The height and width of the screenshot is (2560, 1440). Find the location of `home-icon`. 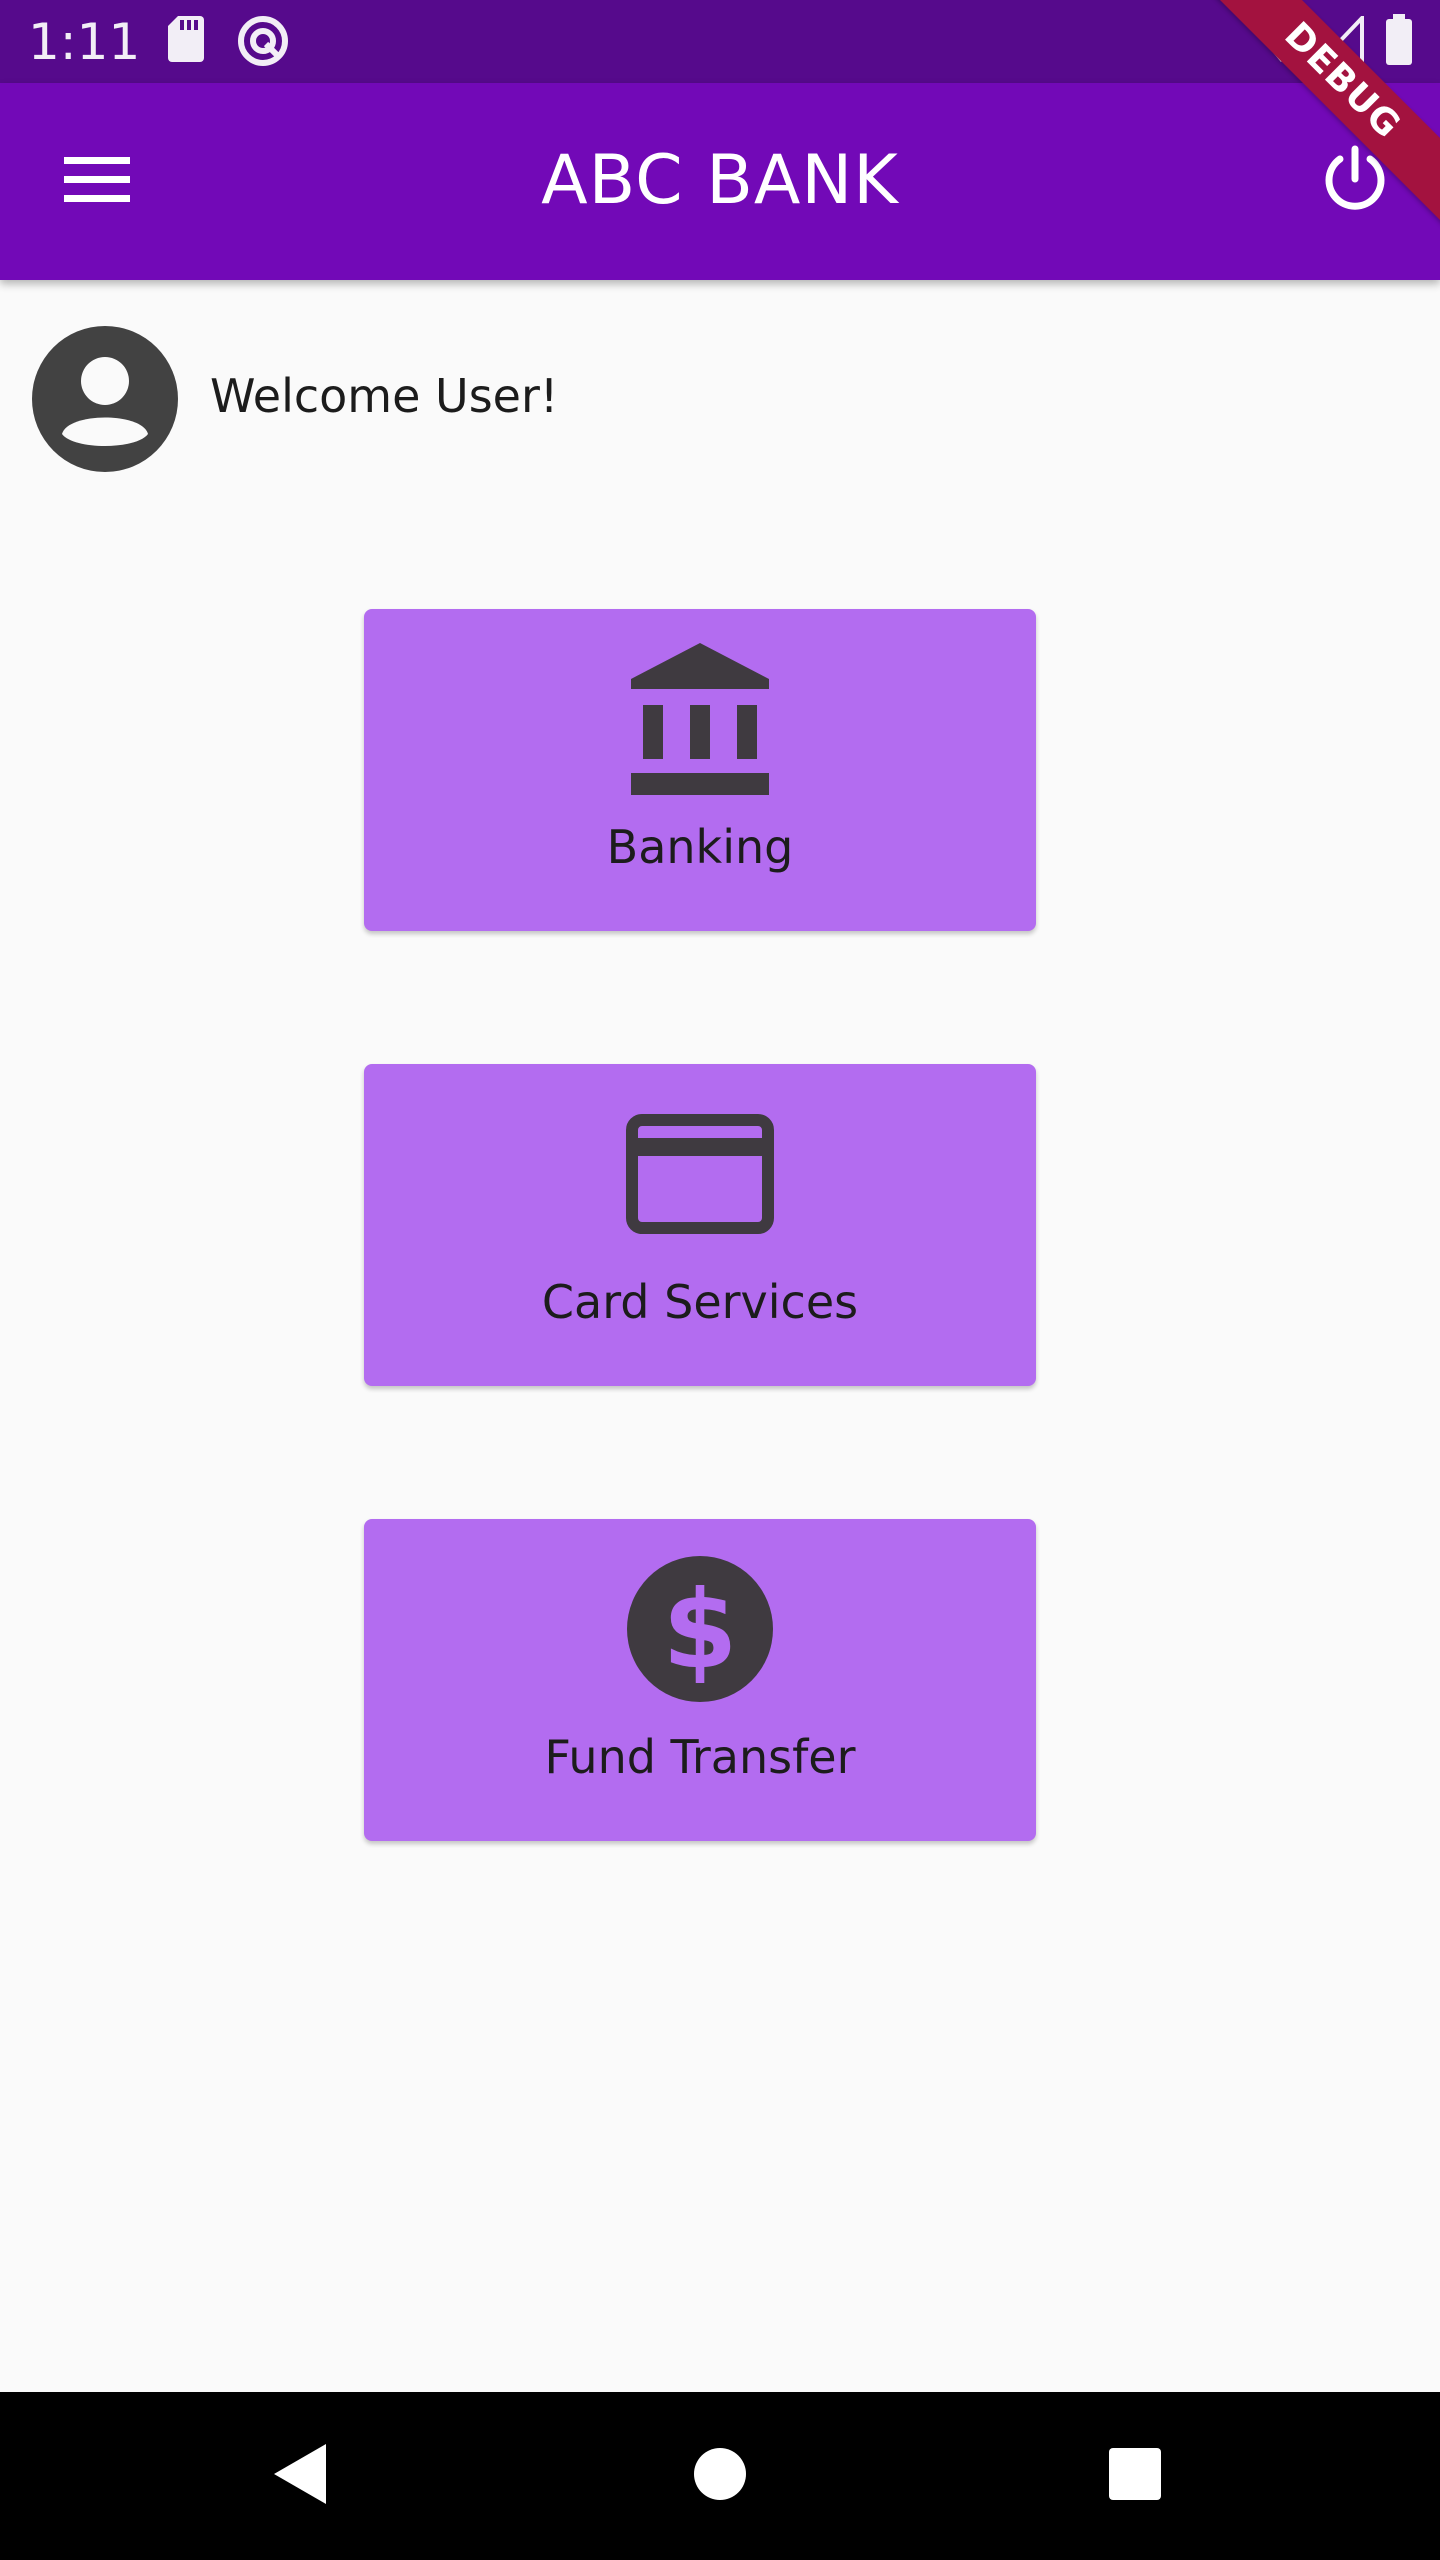

home-icon is located at coordinates (720, 2476).